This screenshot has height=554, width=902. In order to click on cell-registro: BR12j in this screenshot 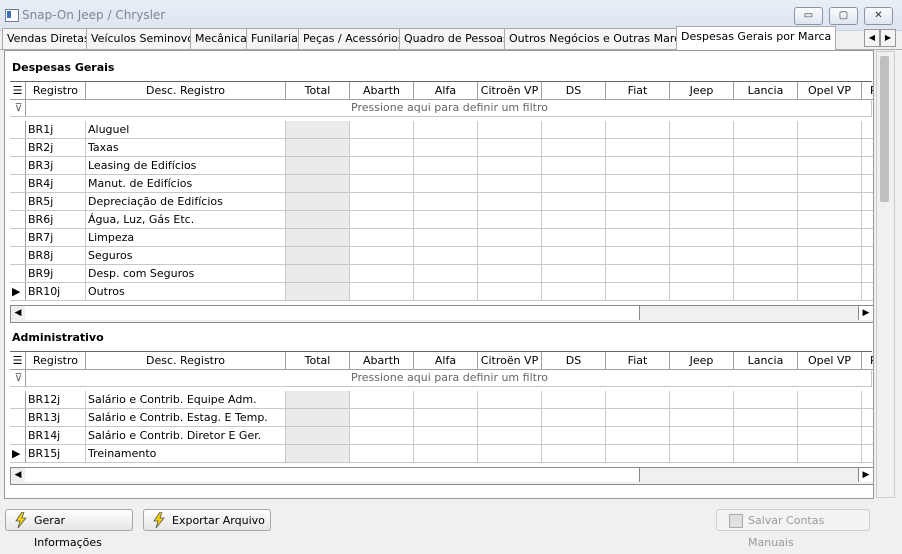, I will do `click(56, 400)`.